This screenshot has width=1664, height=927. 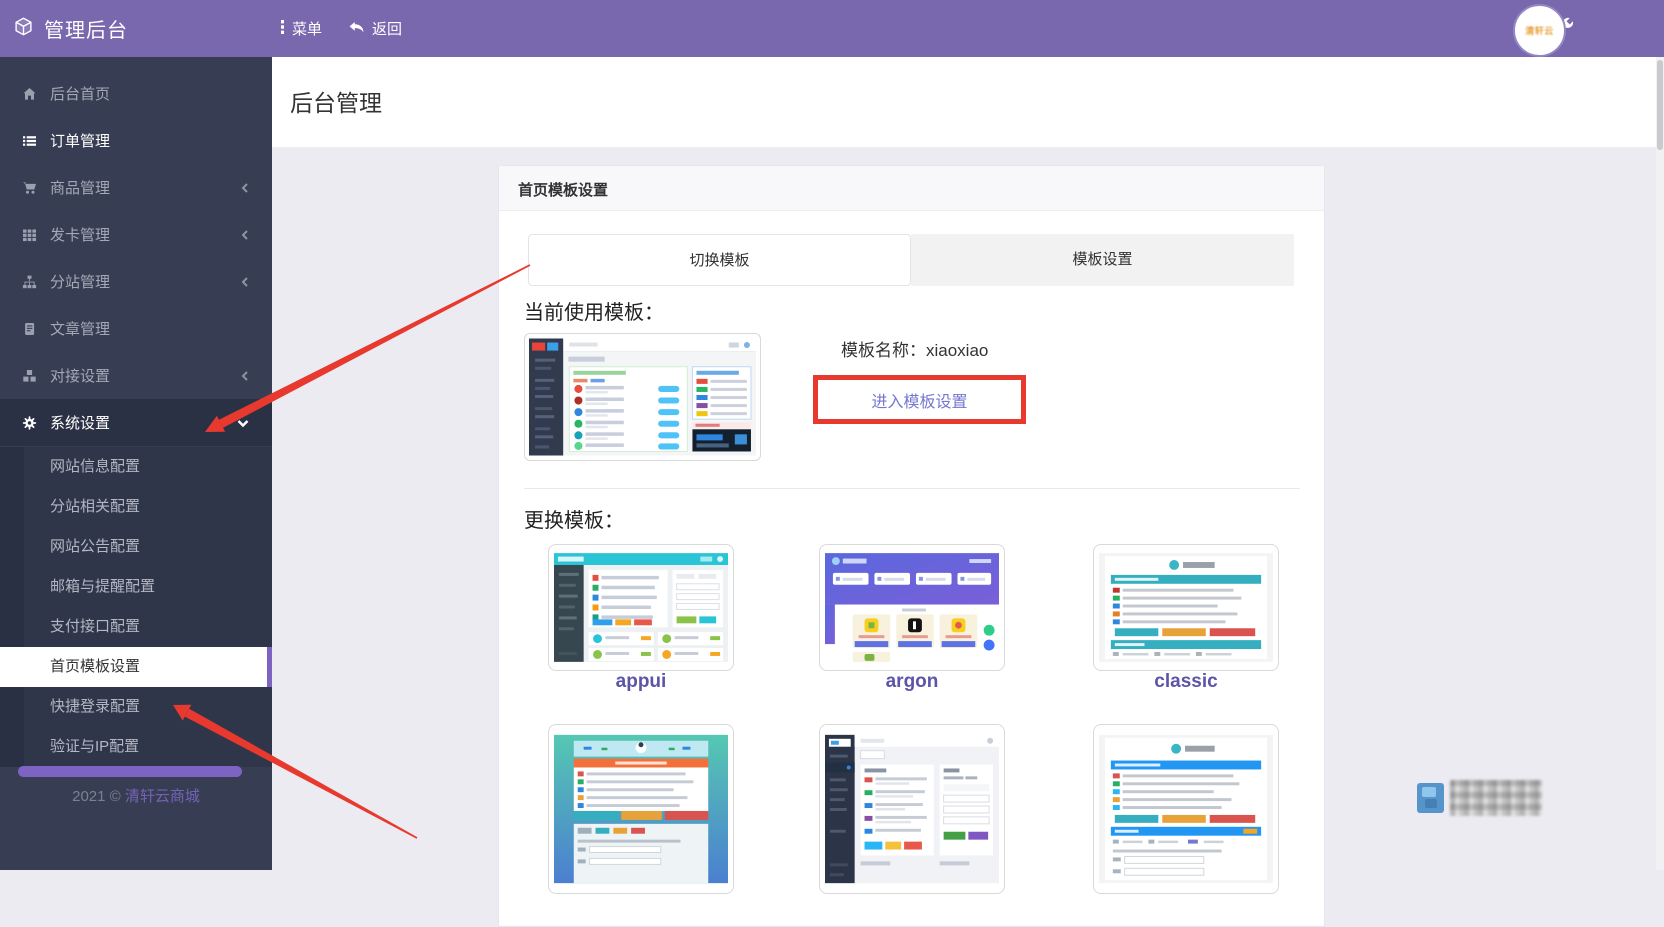 I want to click on gear-icon, so click(x=29, y=422).